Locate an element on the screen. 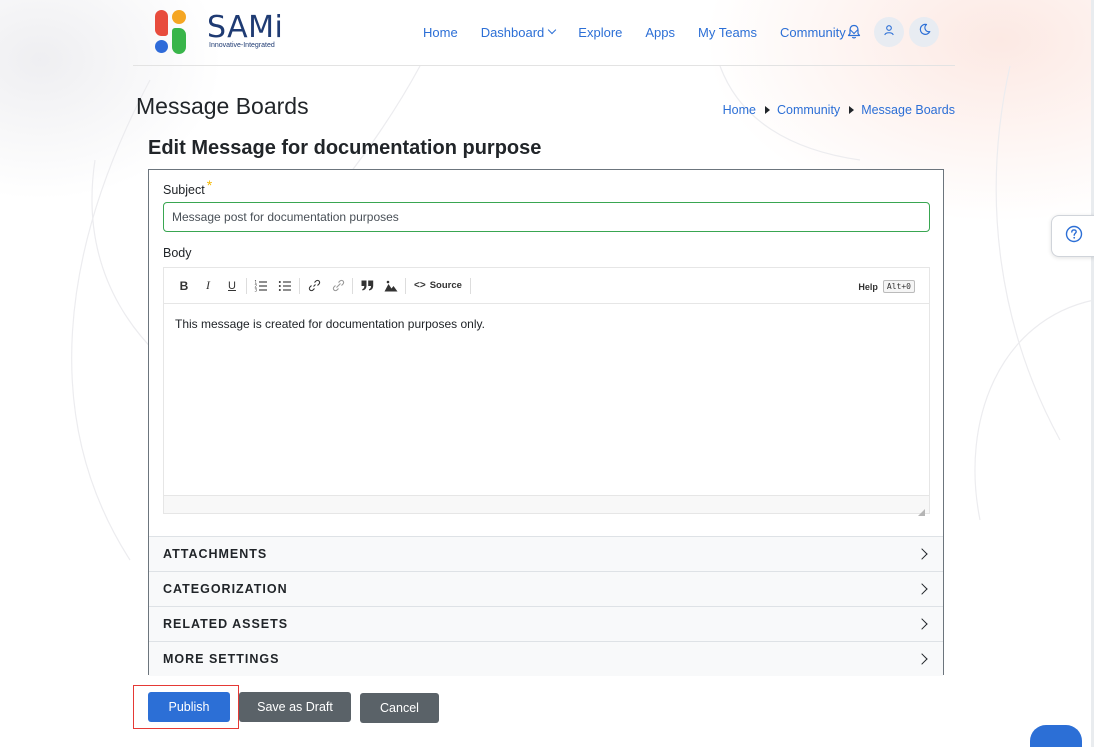  source-label: Source is located at coordinates (445, 285).